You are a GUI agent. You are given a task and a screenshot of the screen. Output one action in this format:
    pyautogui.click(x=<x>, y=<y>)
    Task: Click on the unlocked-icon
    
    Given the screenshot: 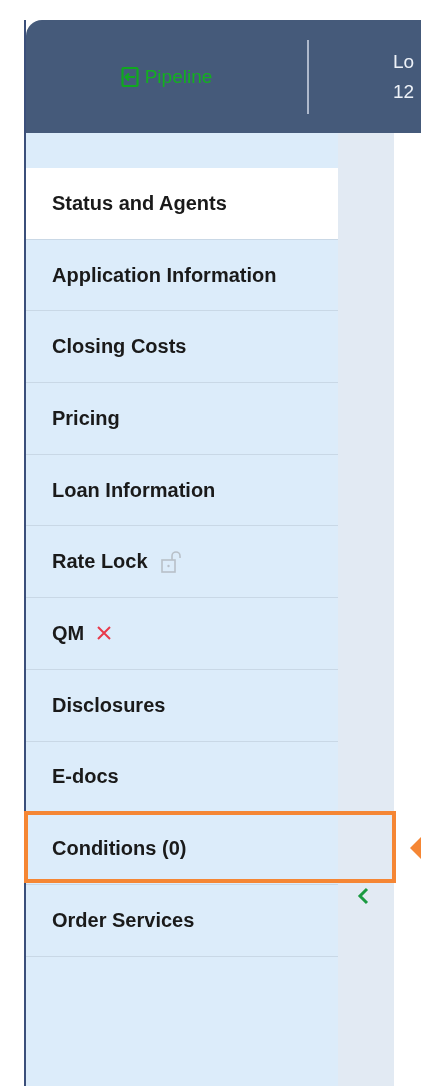 What is the action you would take?
    pyautogui.click(x=170, y=561)
    